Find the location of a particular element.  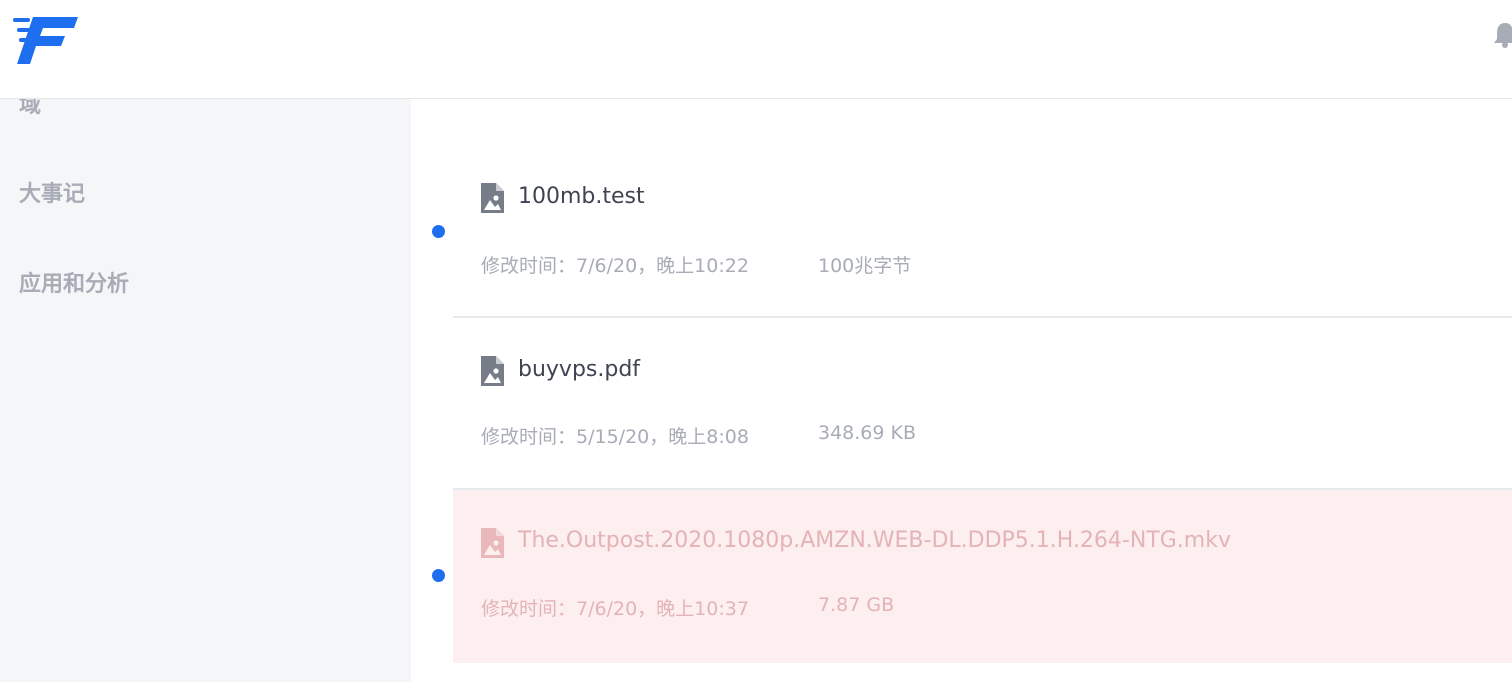

bell-icon is located at coordinates (1503, 34).